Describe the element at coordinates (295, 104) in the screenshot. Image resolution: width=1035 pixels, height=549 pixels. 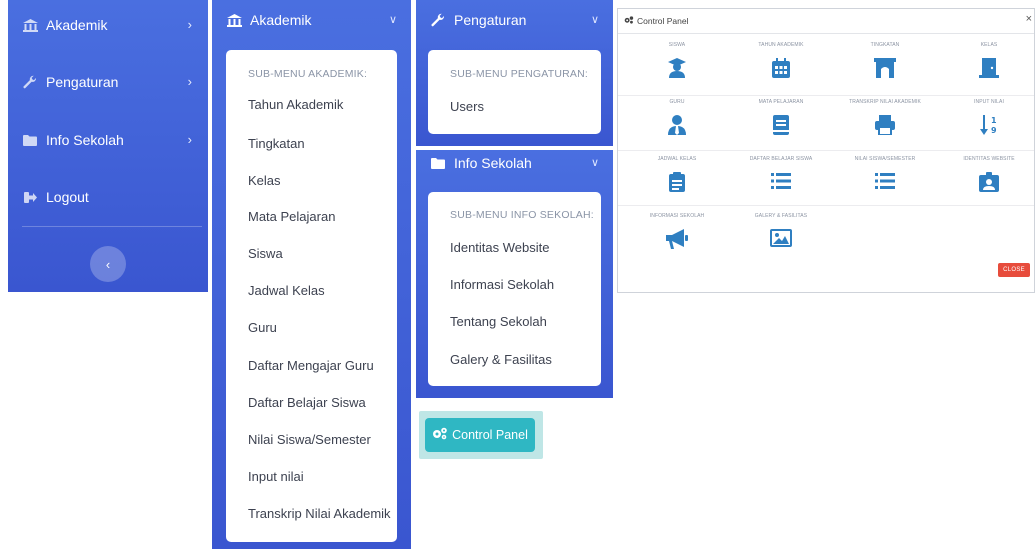
I see `submenu-item-tahun-akademik: Tahun Akademik` at that location.